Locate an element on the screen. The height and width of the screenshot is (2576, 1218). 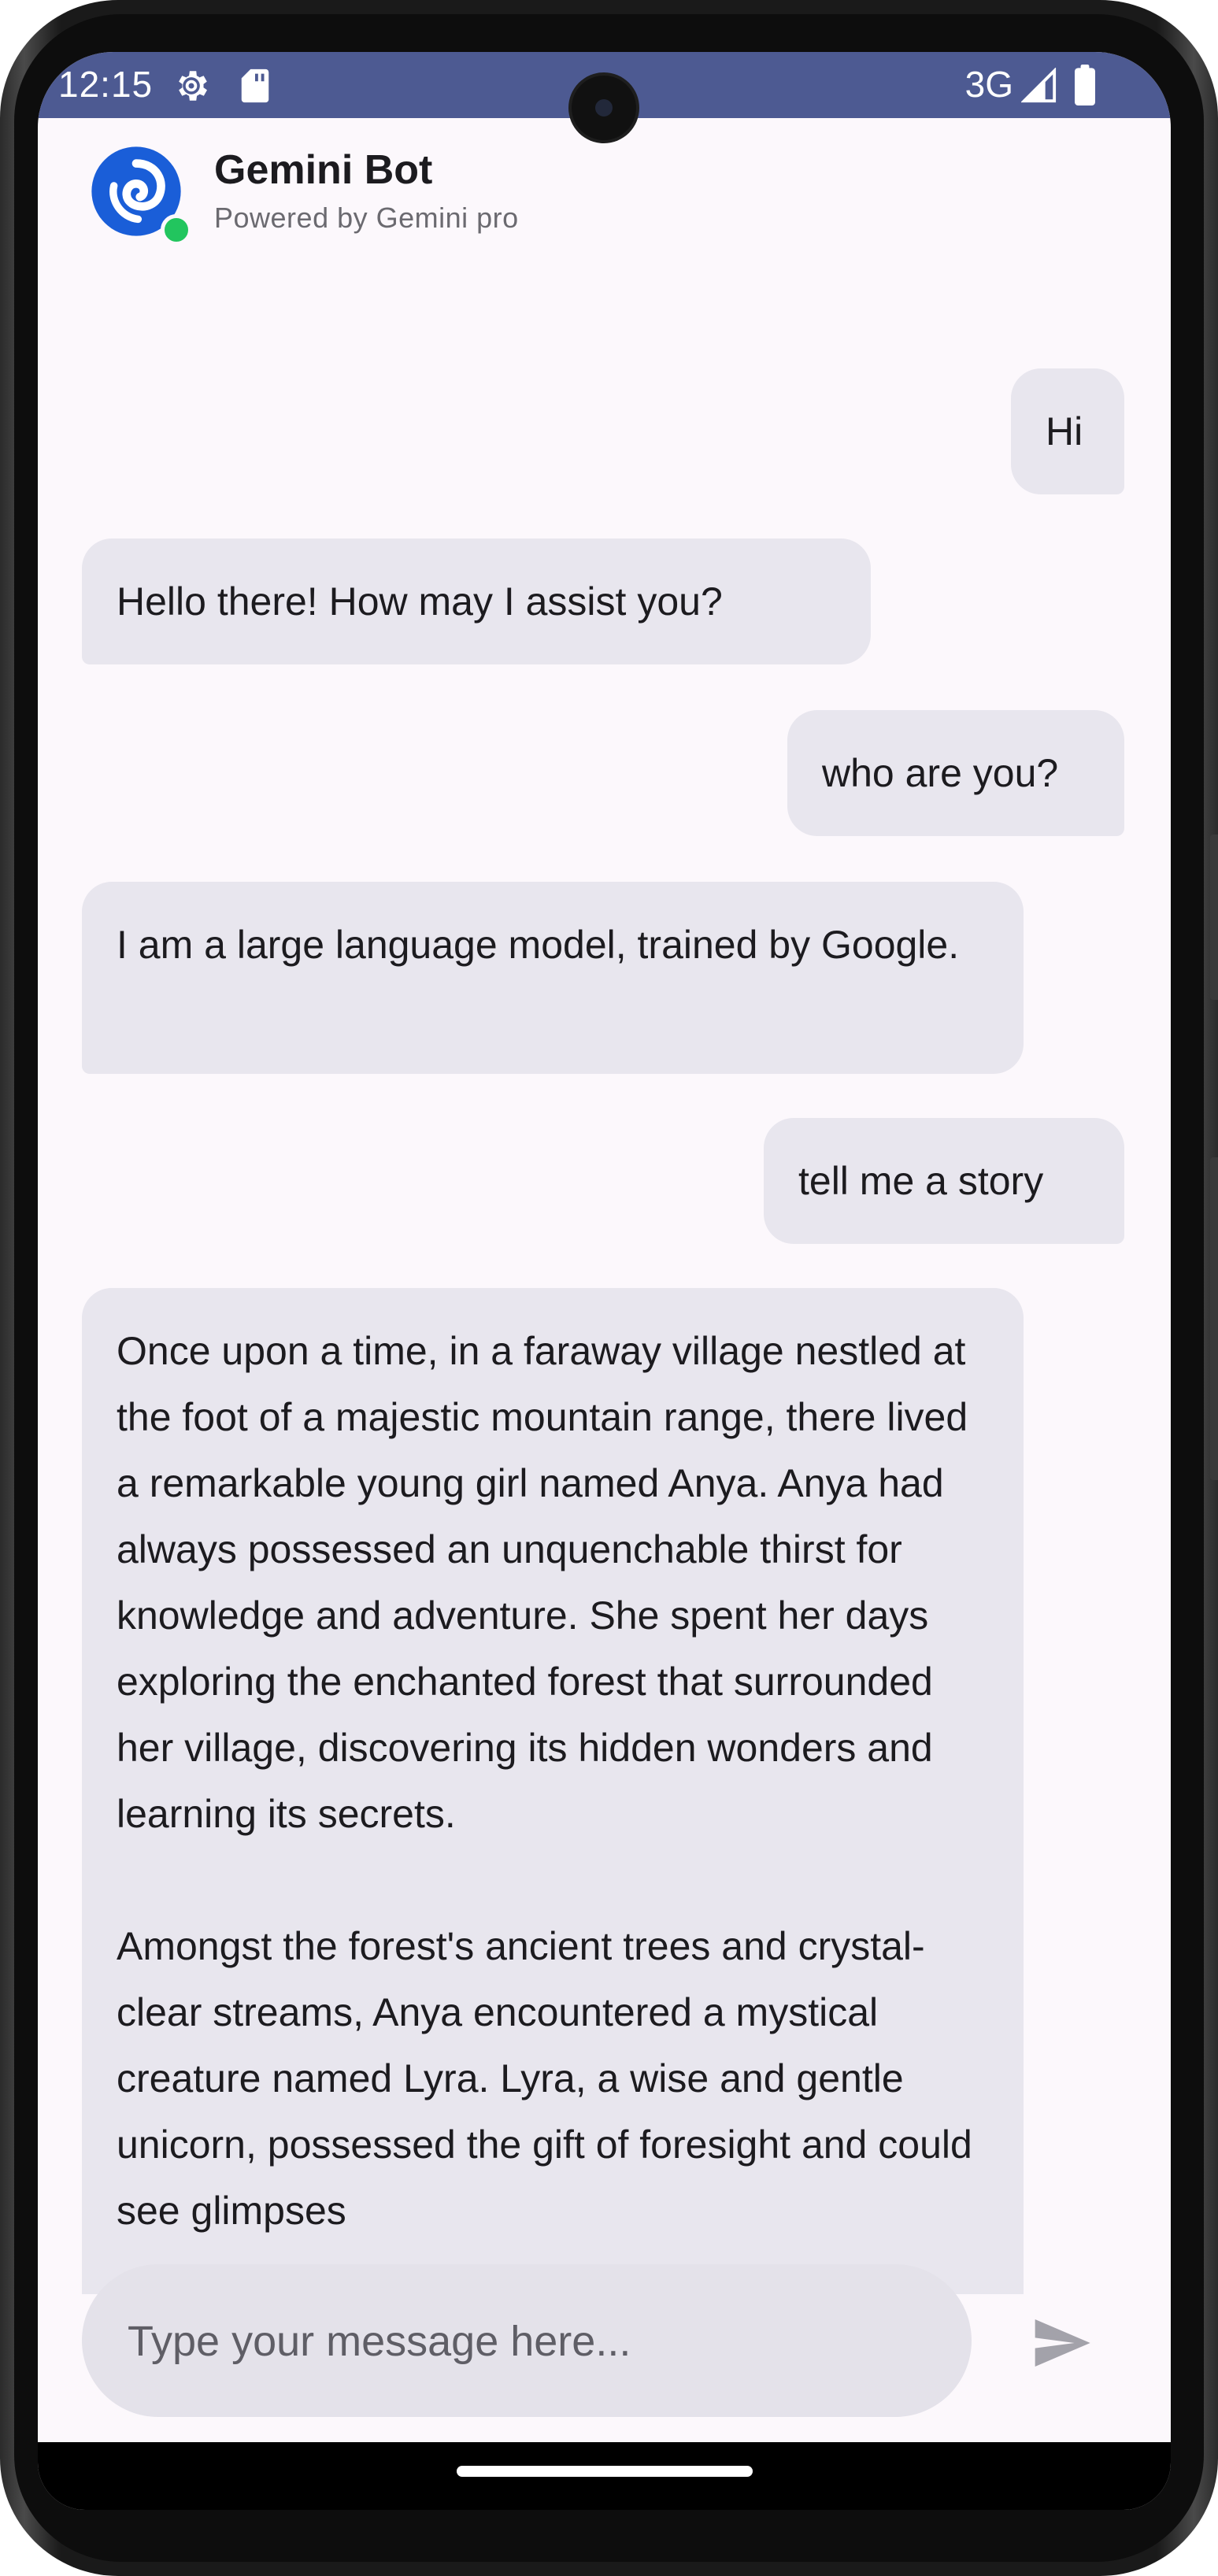
settings-gear-icon is located at coordinates (193, 86).